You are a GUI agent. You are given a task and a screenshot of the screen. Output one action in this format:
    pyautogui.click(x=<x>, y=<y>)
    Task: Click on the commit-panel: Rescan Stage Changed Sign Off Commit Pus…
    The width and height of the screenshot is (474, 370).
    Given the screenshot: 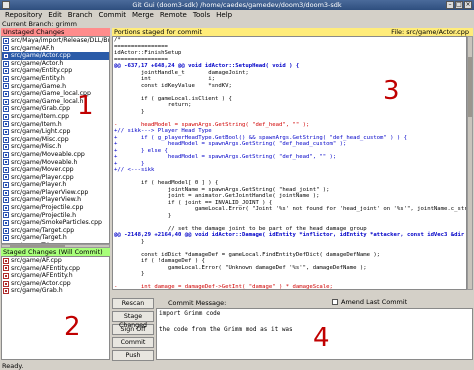 What is the action you would take?
    pyautogui.click(x=292, y=327)
    